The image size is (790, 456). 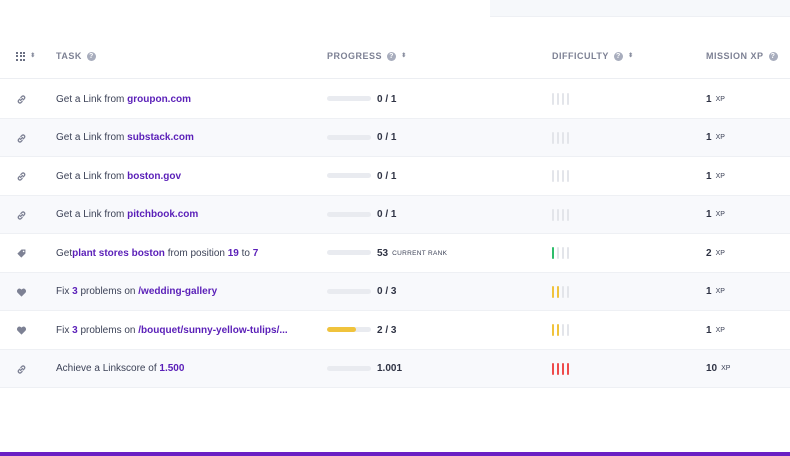 What do you see at coordinates (735, 56) in the screenshot?
I see `column-header-mission-xp-label: MISSION XP` at bounding box center [735, 56].